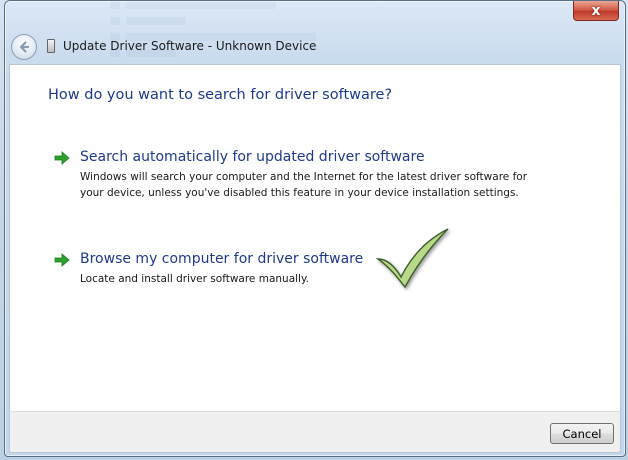  I want to click on back-arrow-icon, so click(24, 47).